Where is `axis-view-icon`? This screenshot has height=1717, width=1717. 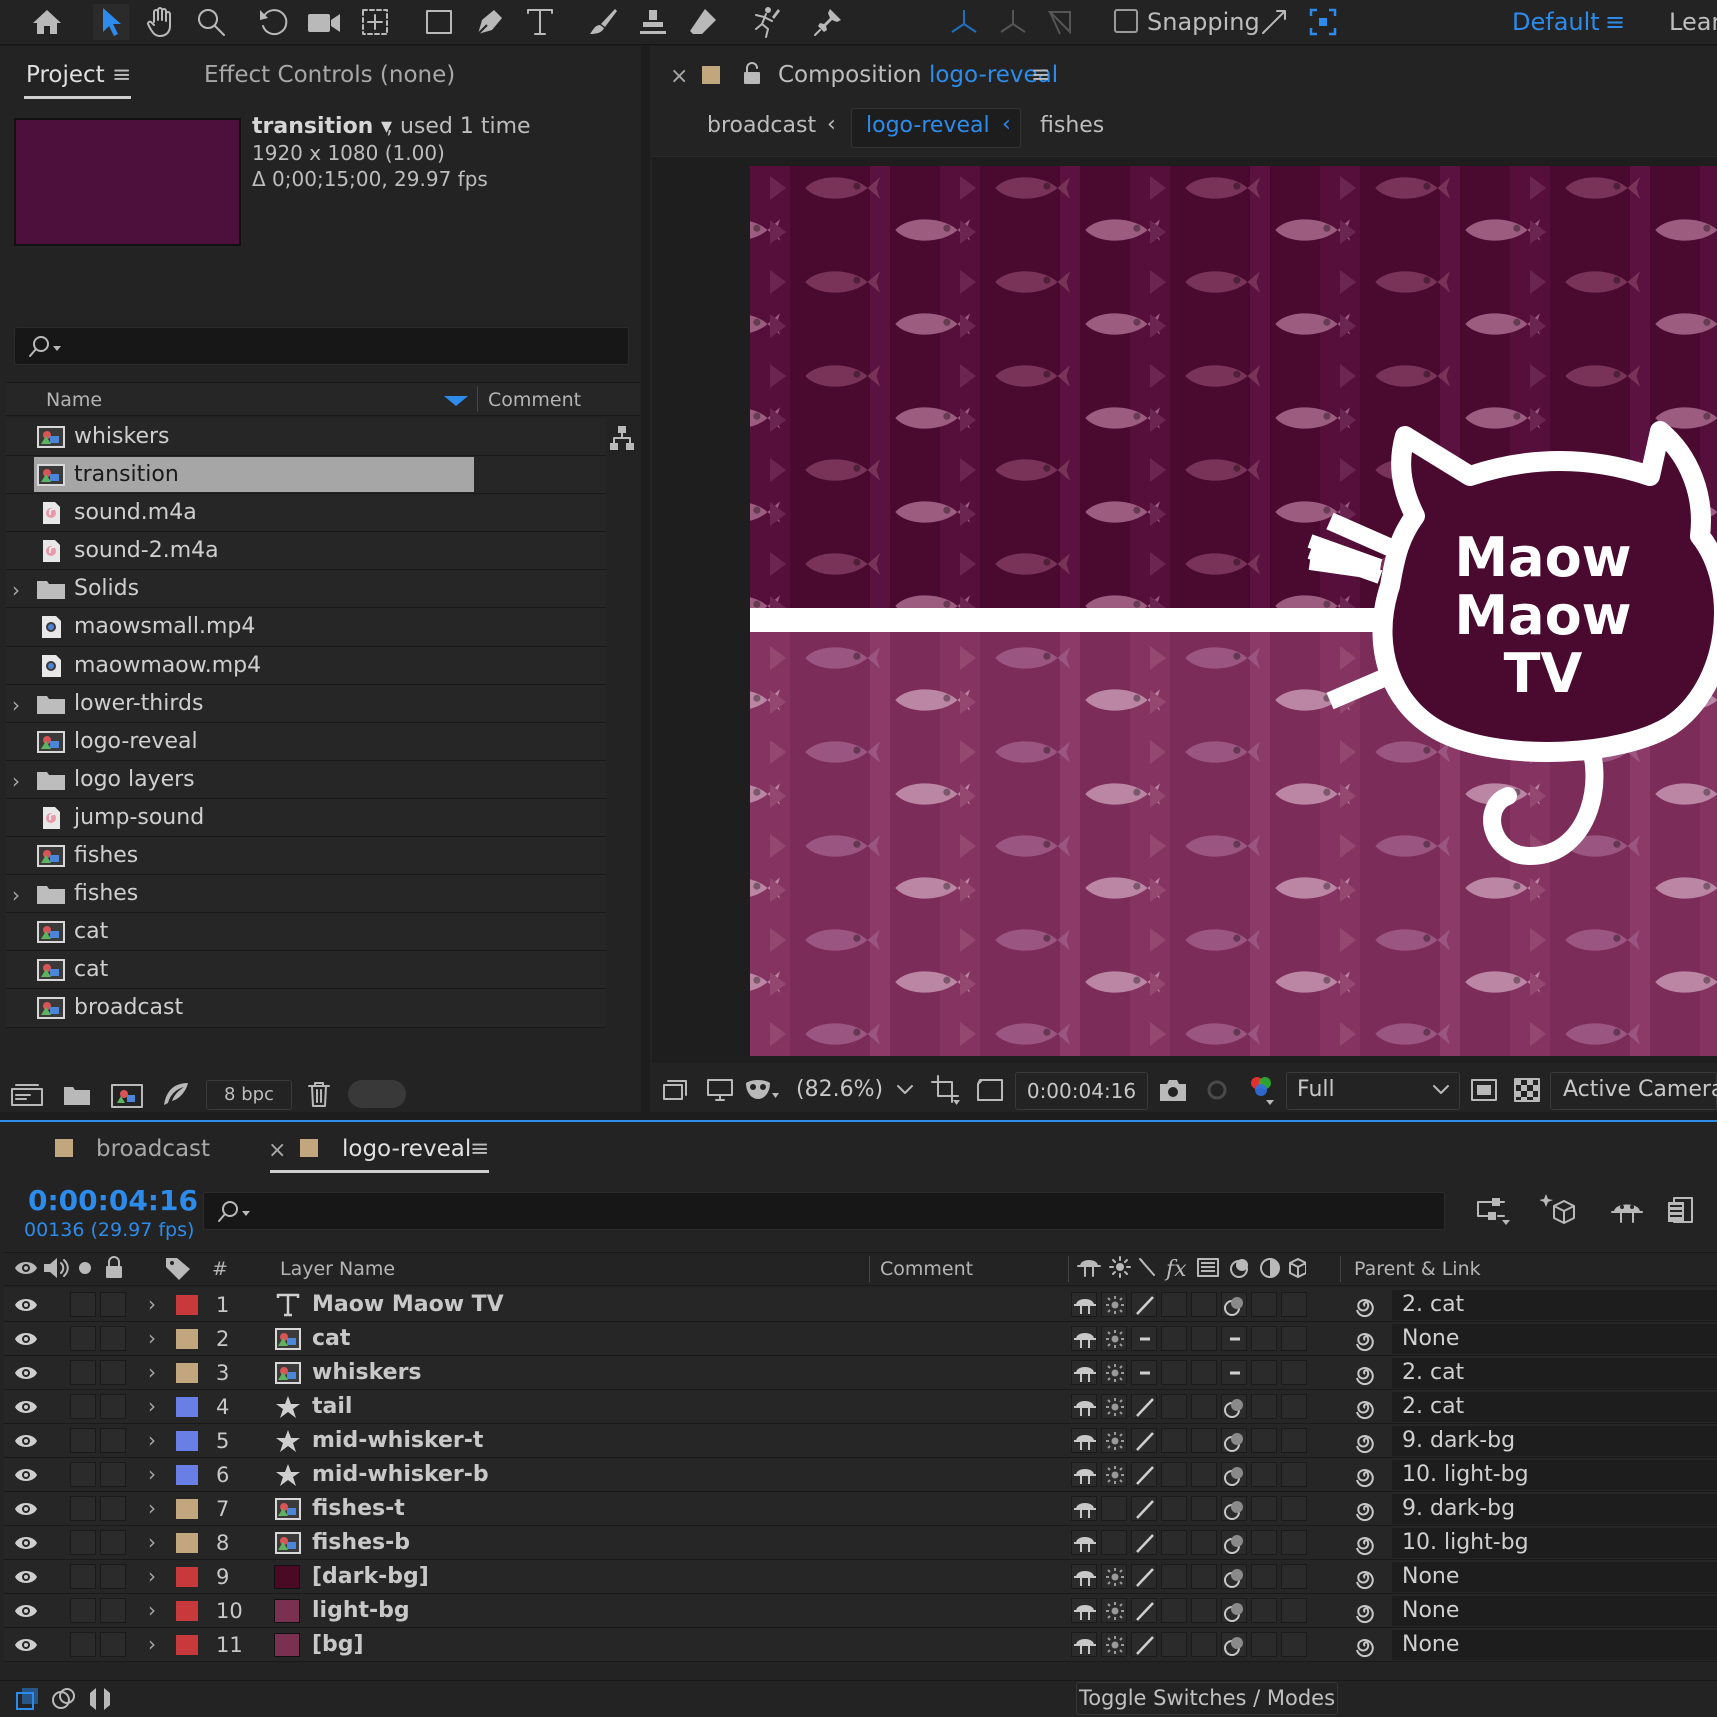 axis-view-icon is located at coordinates (1060, 22).